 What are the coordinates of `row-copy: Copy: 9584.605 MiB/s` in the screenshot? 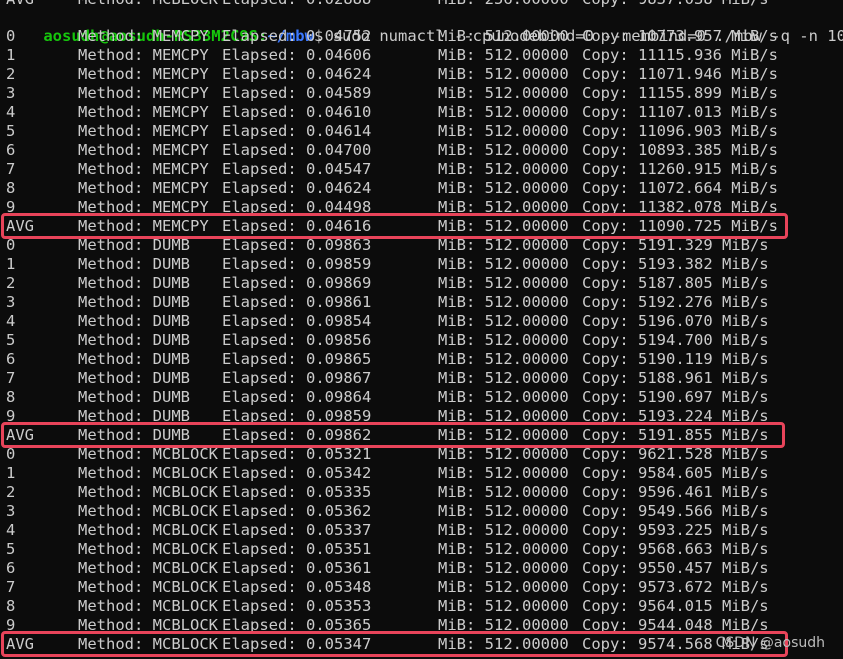 It's located at (675, 473).